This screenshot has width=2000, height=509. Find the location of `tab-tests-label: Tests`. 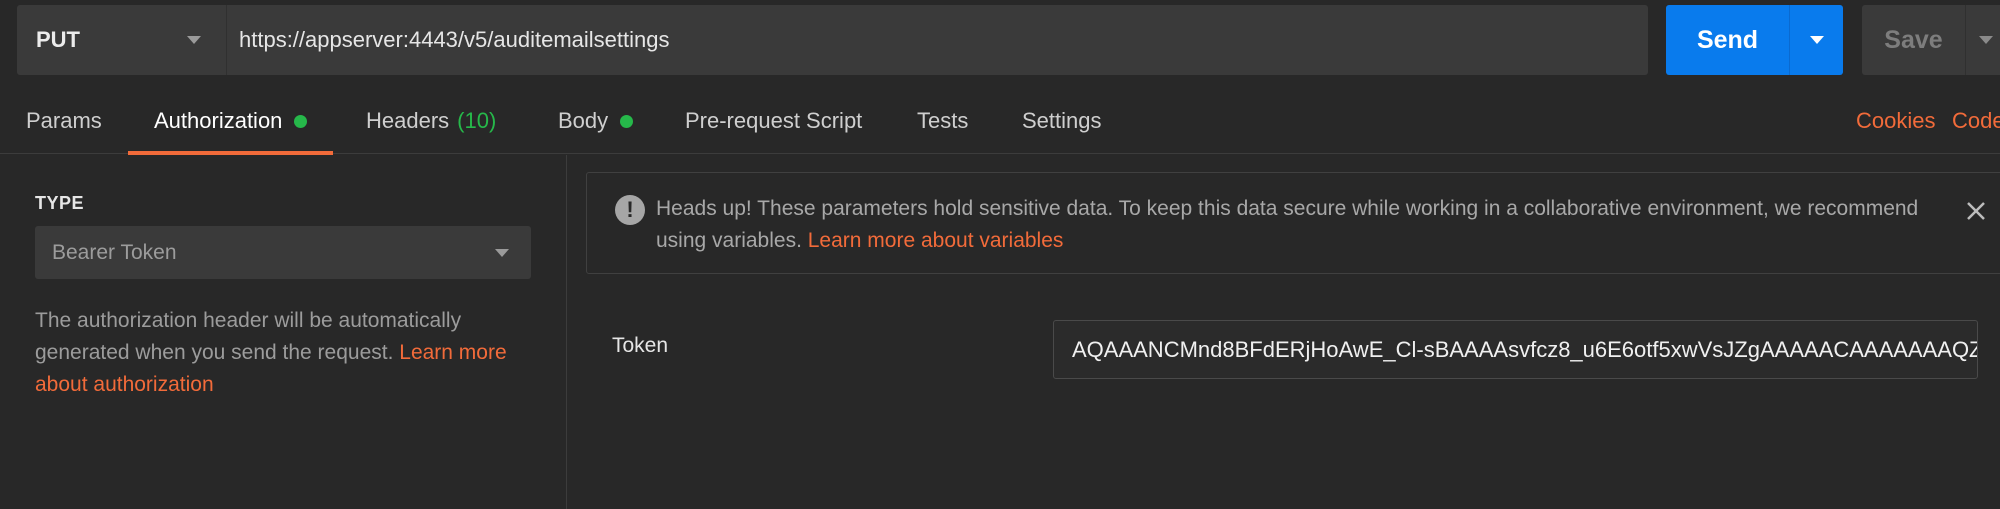

tab-tests-label: Tests is located at coordinates (943, 120).